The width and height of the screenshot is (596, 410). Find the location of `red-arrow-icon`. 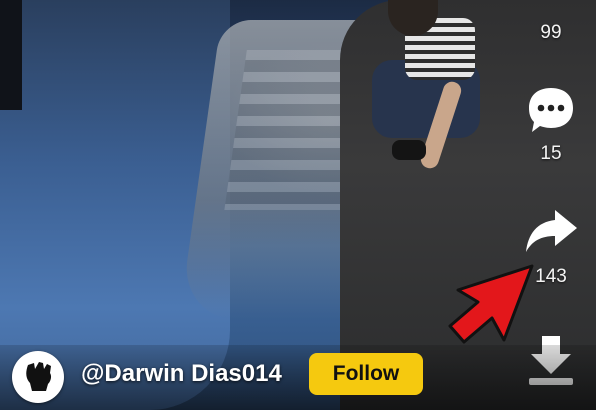

red-arrow-icon is located at coordinates (491, 304).